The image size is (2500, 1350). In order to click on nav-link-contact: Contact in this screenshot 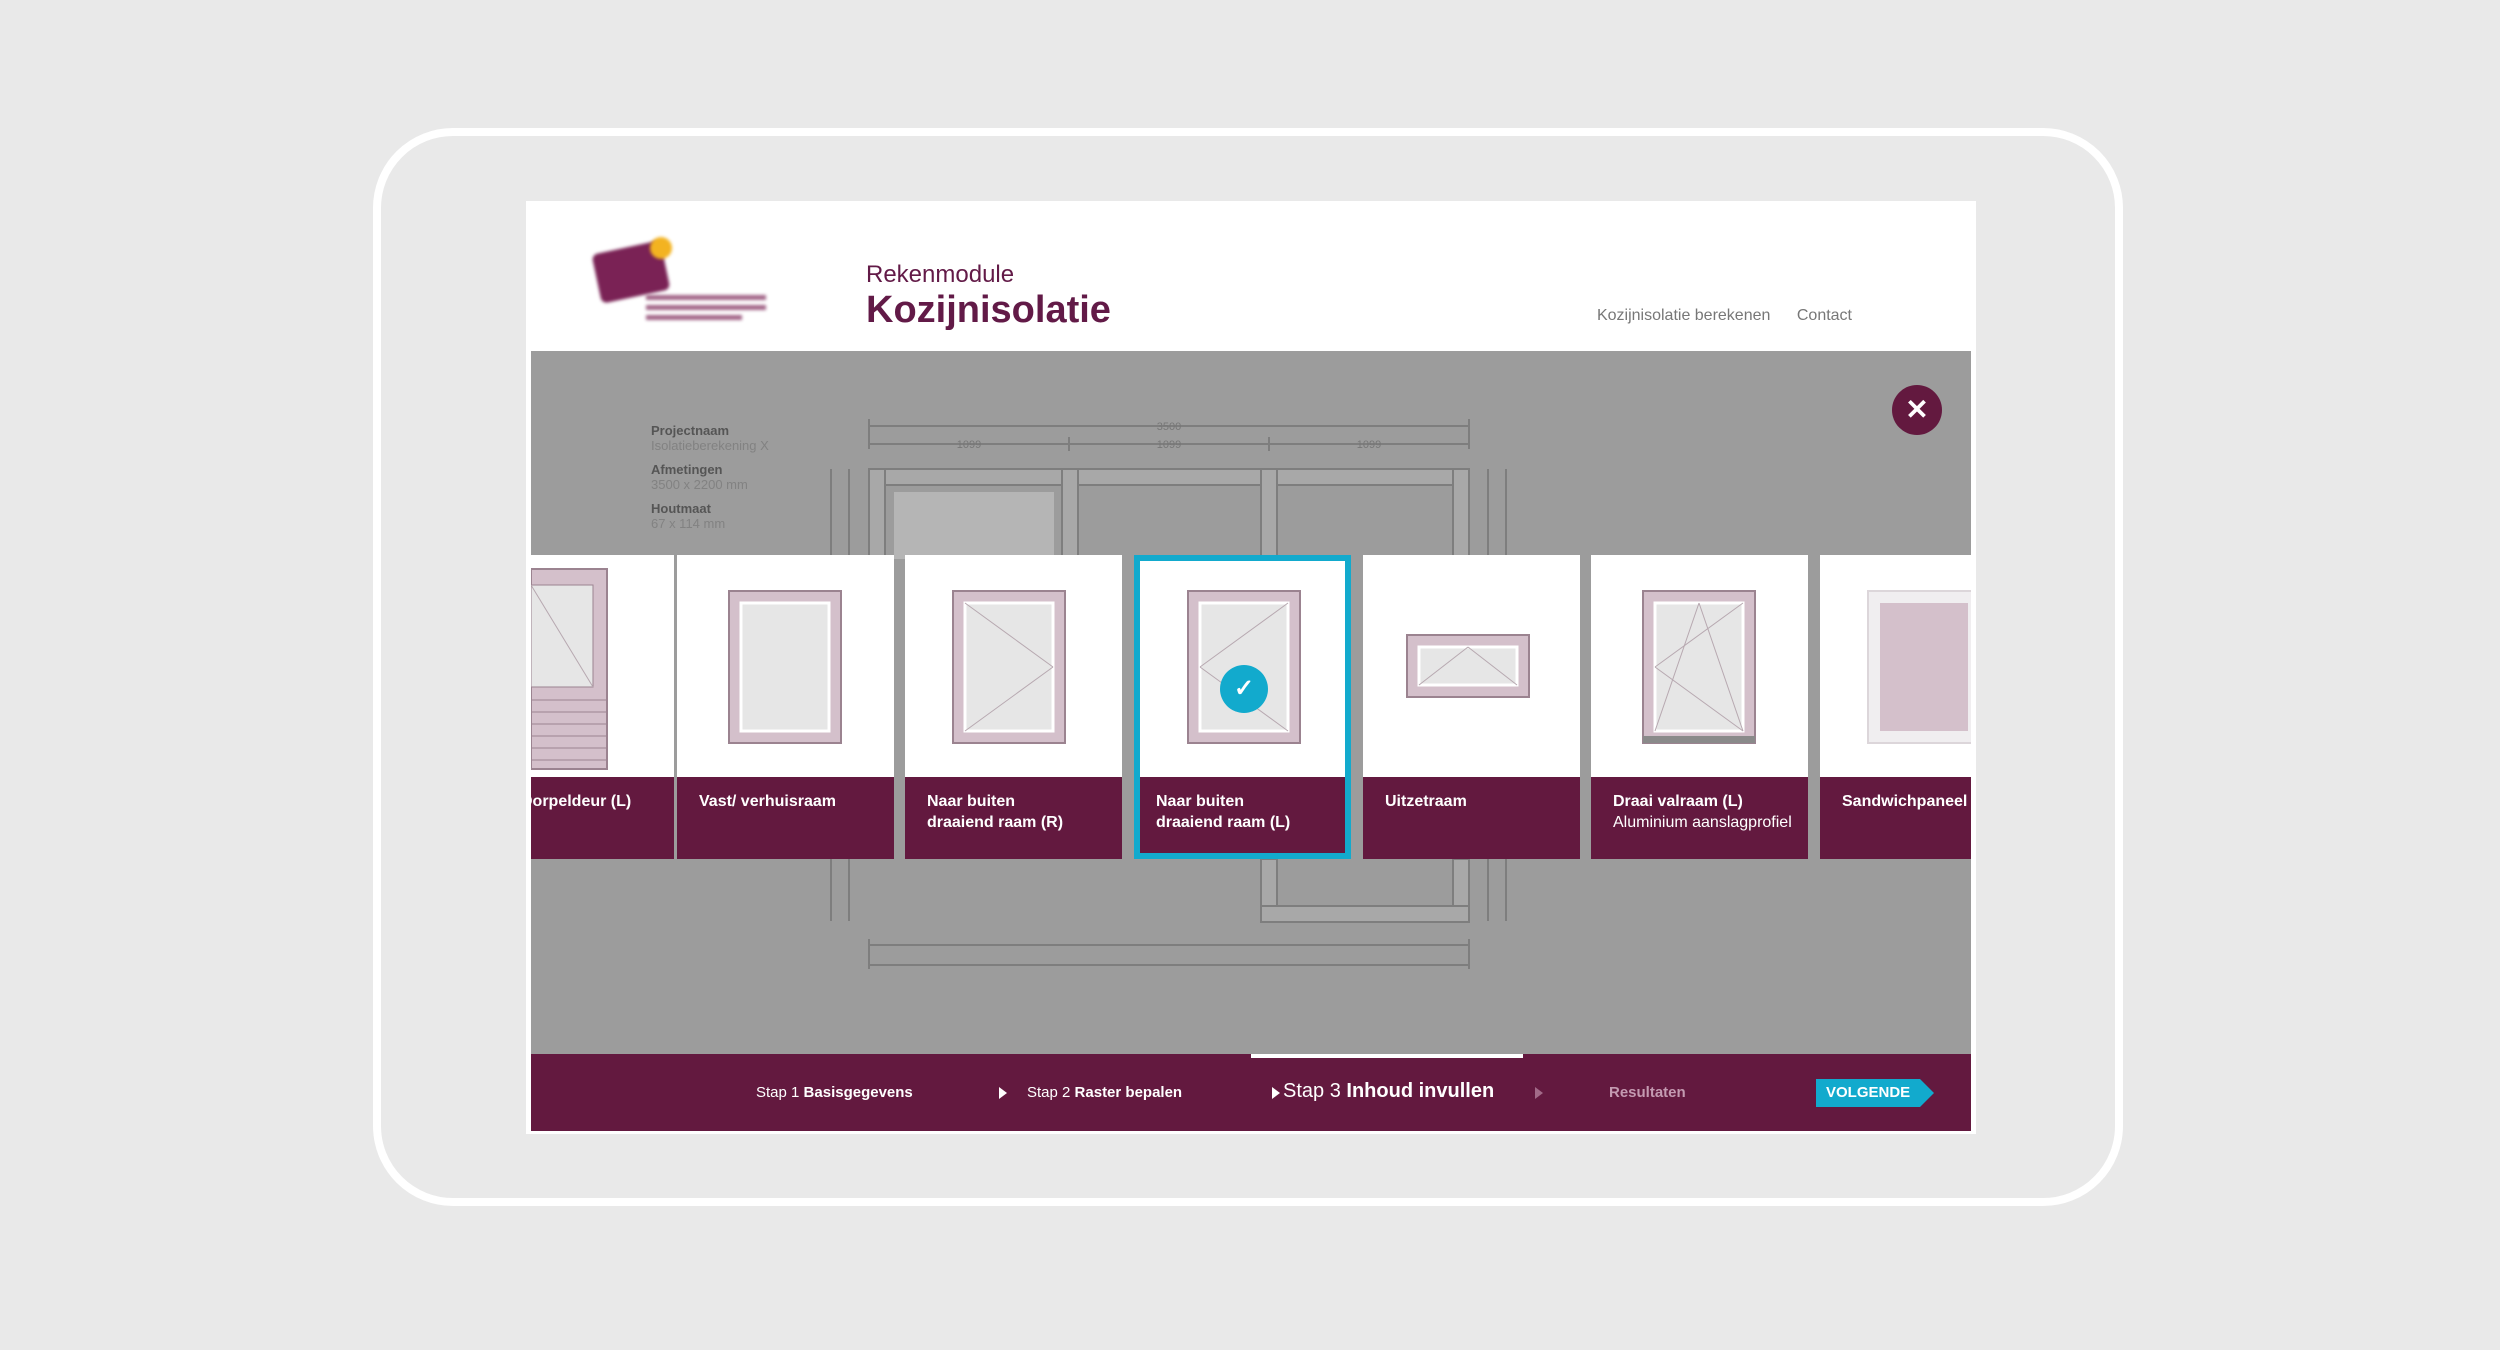, I will do `click(1824, 315)`.